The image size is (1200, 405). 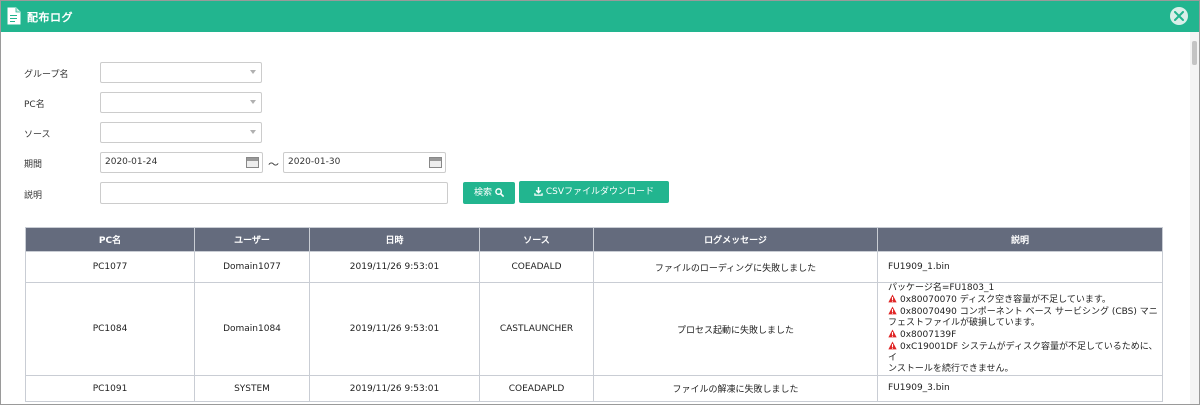 I want to click on description-cell: FU1909_1.bin, so click(x=1020, y=267).